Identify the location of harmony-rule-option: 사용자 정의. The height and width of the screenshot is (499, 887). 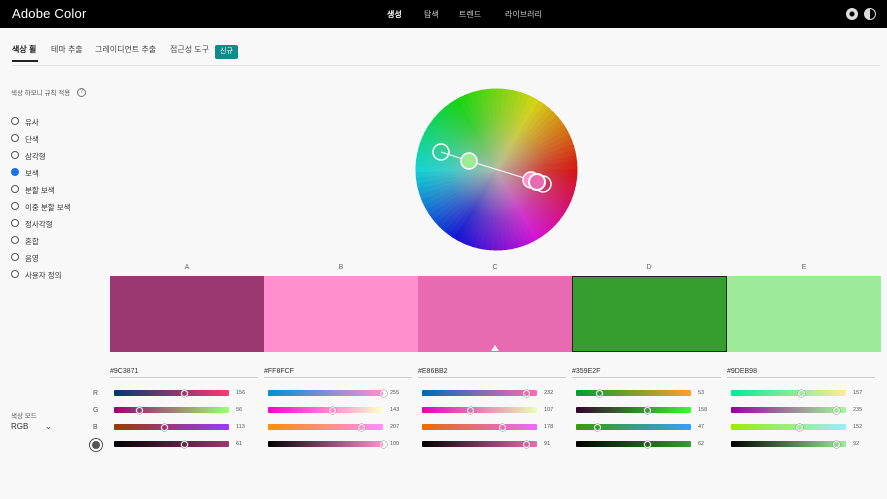
(61, 276).